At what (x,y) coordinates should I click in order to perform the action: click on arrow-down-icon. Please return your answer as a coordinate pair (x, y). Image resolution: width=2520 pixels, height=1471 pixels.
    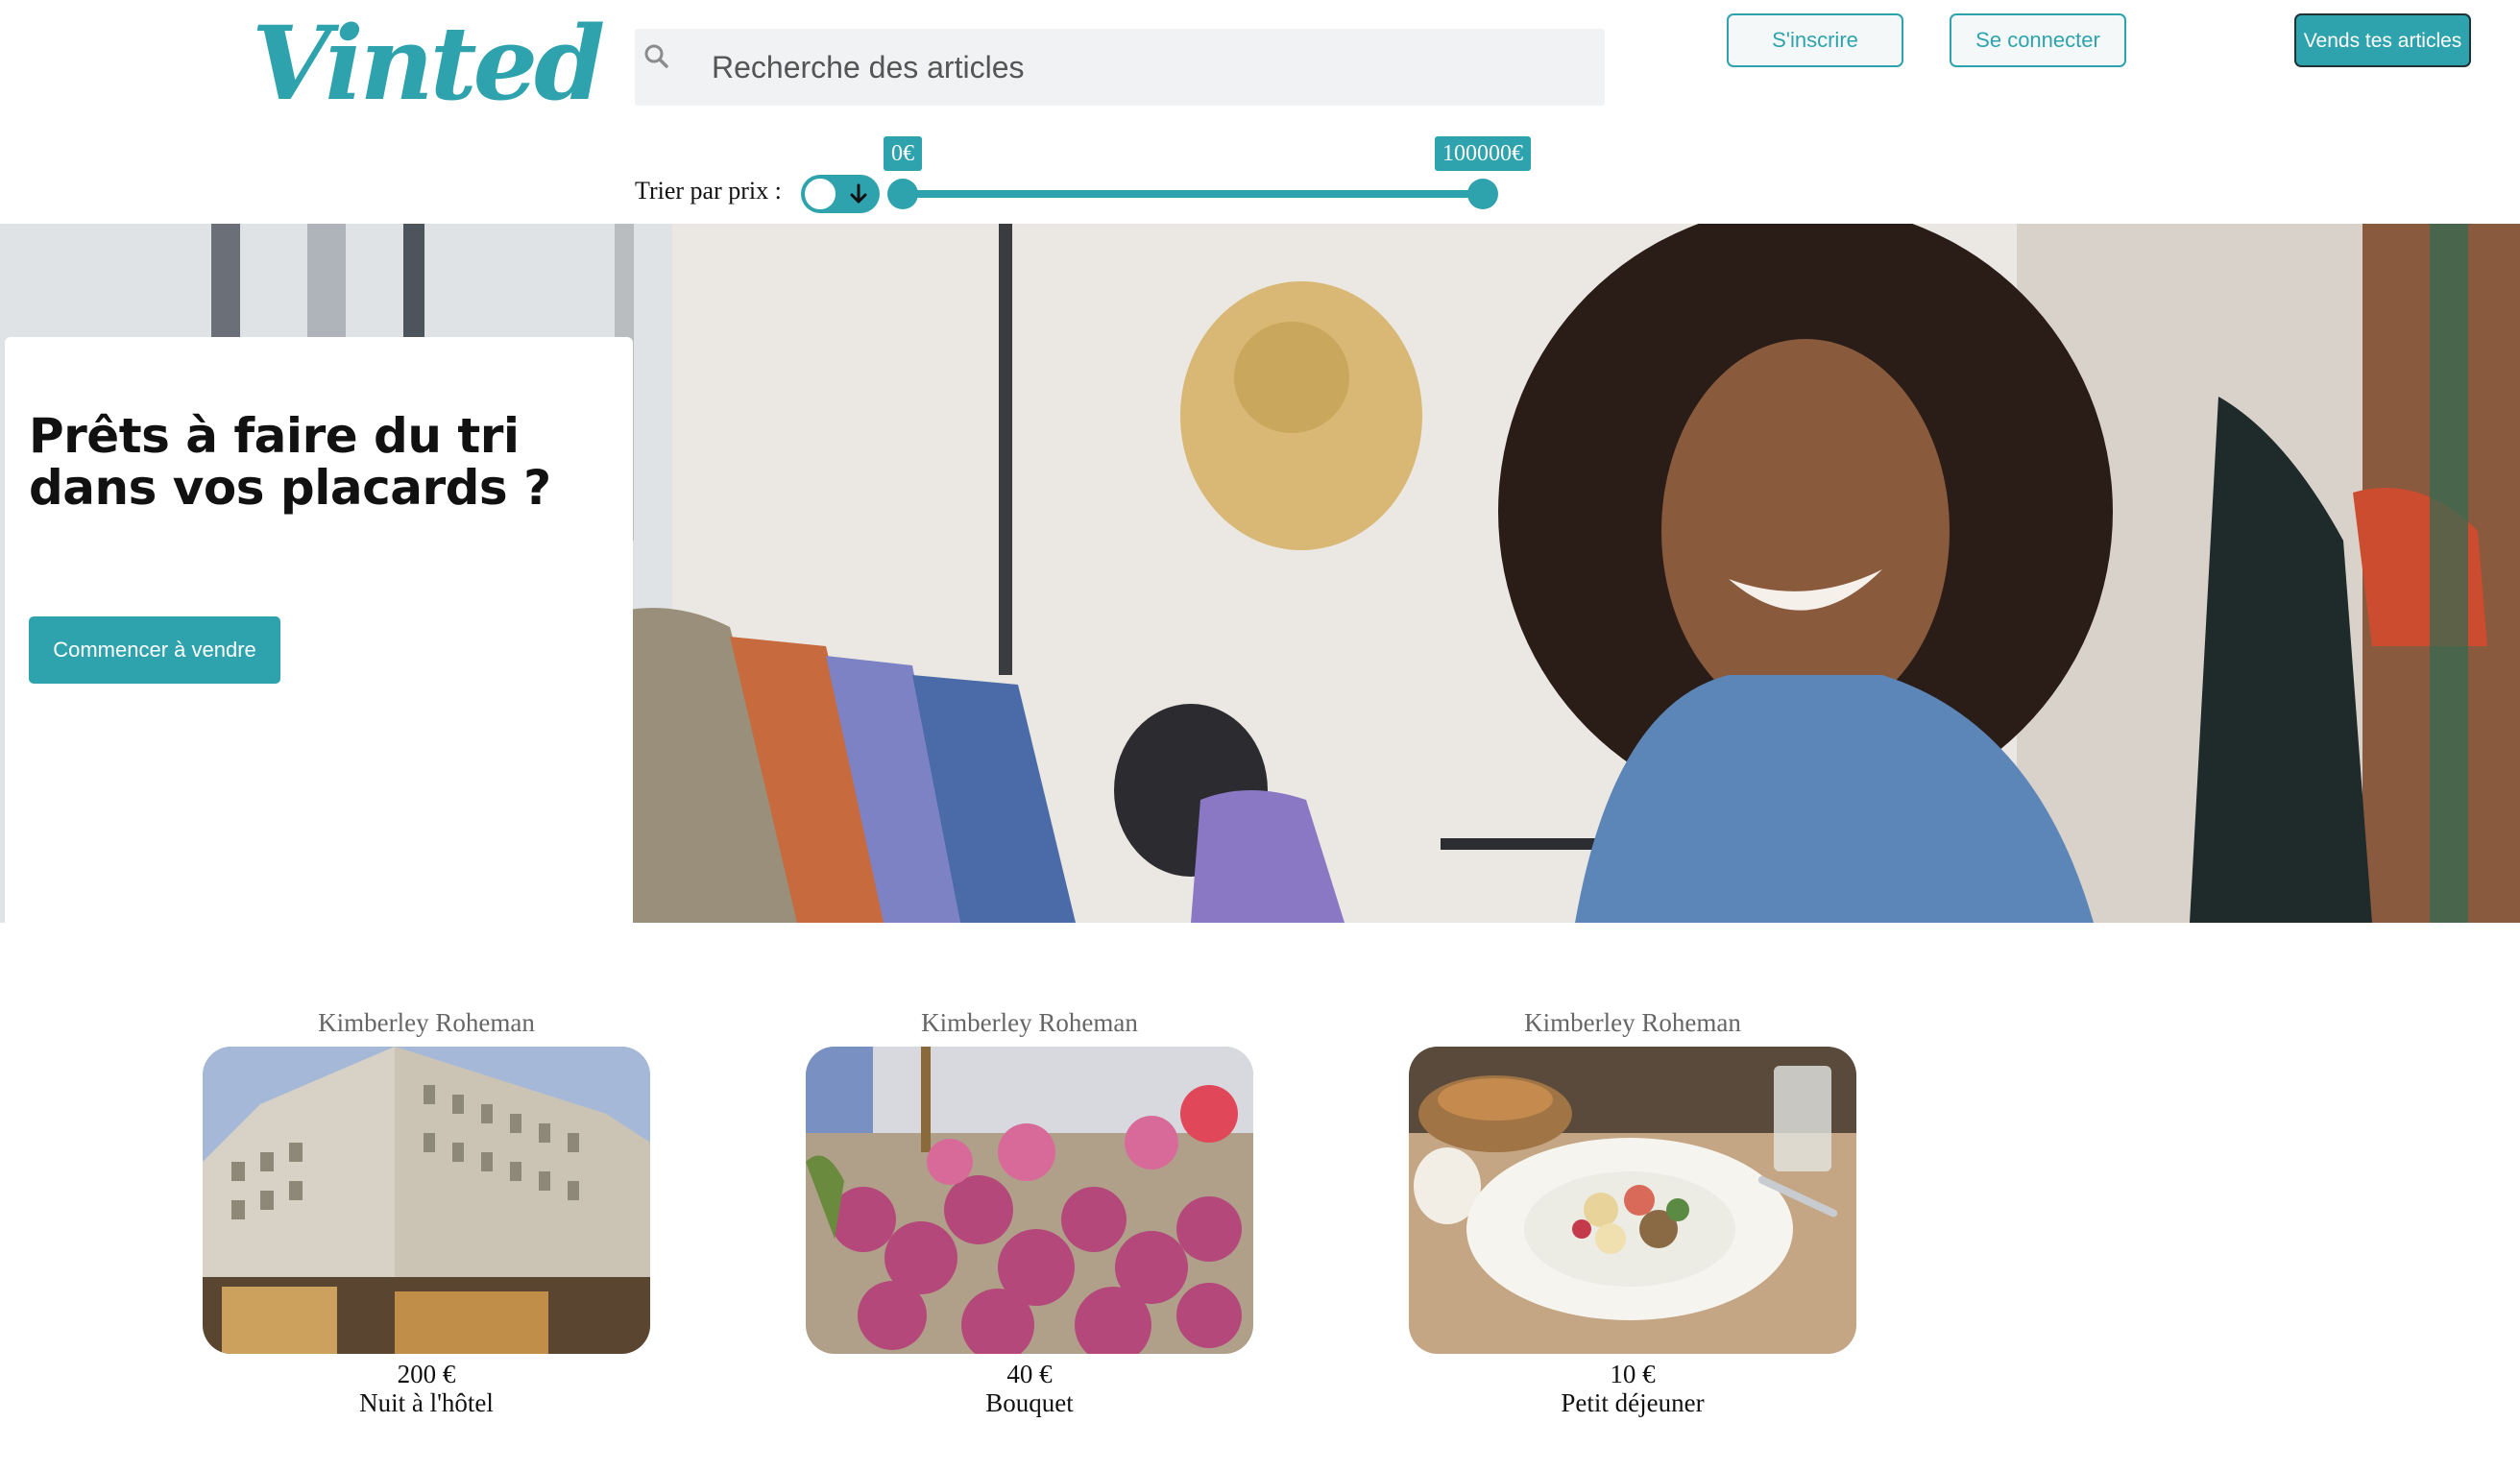
    Looking at the image, I should click on (859, 193).